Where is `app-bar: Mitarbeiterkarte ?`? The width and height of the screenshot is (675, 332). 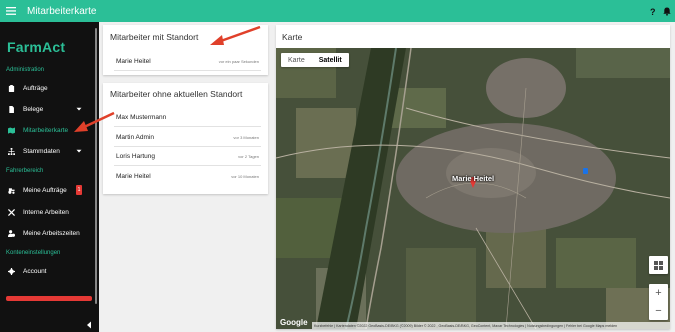 app-bar: Mitarbeiterkarte ? is located at coordinates (337, 11).